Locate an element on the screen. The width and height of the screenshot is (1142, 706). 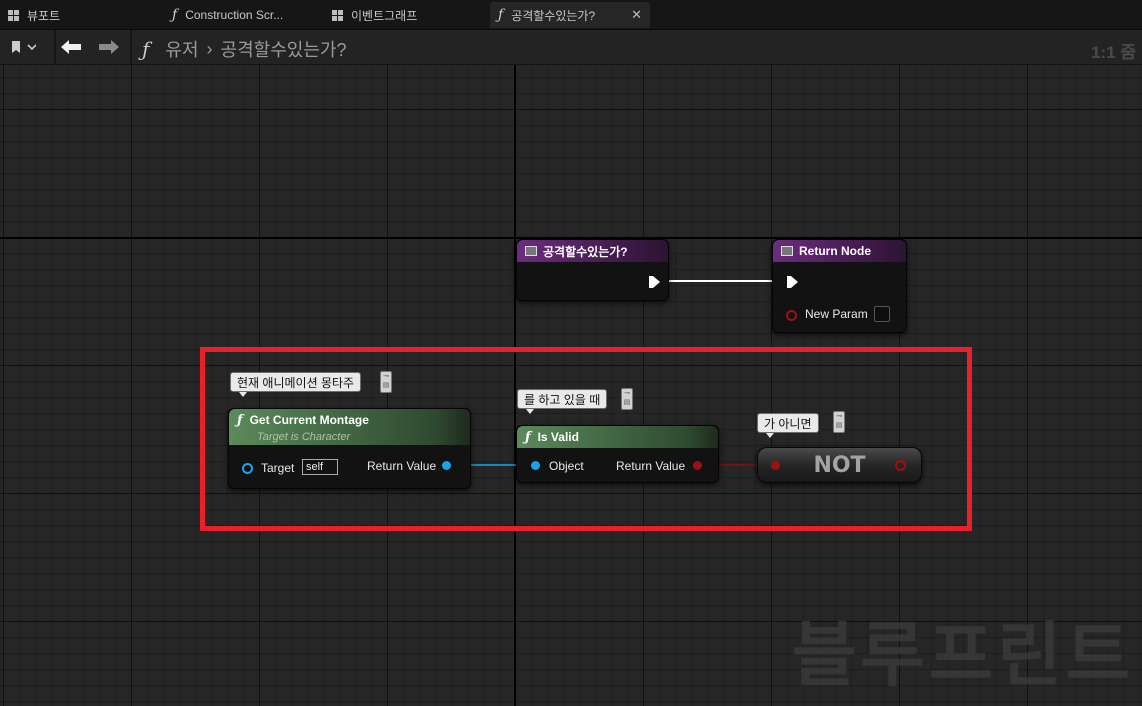
close-tab-icon: ✕ is located at coordinates (636, 15).